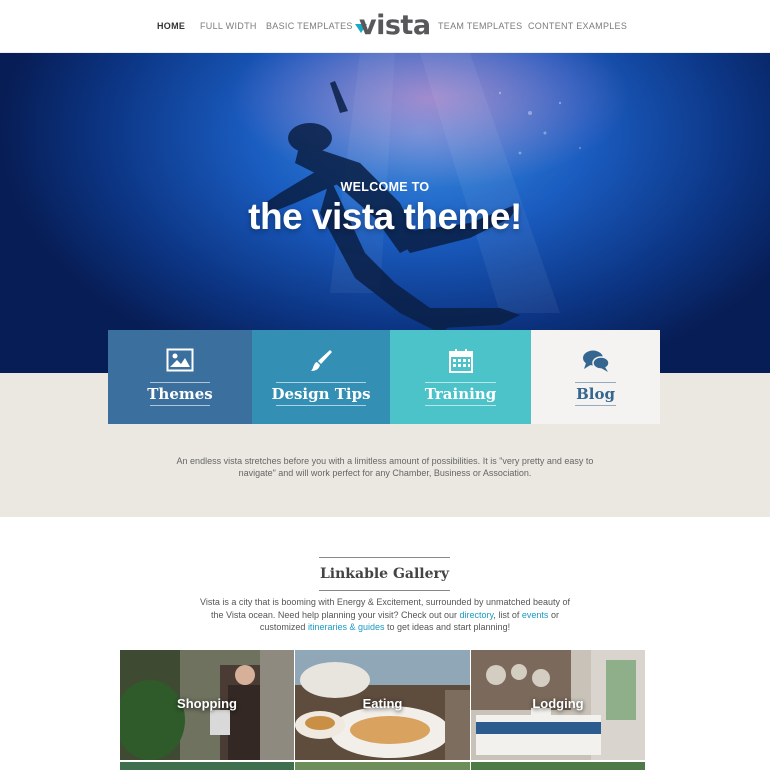 Image resolution: width=770 pixels, height=770 pixels. What do you see at coordinates (460, 394) in the screenshot?
I see `tile-label: Training` at bounding box center [460, 394].